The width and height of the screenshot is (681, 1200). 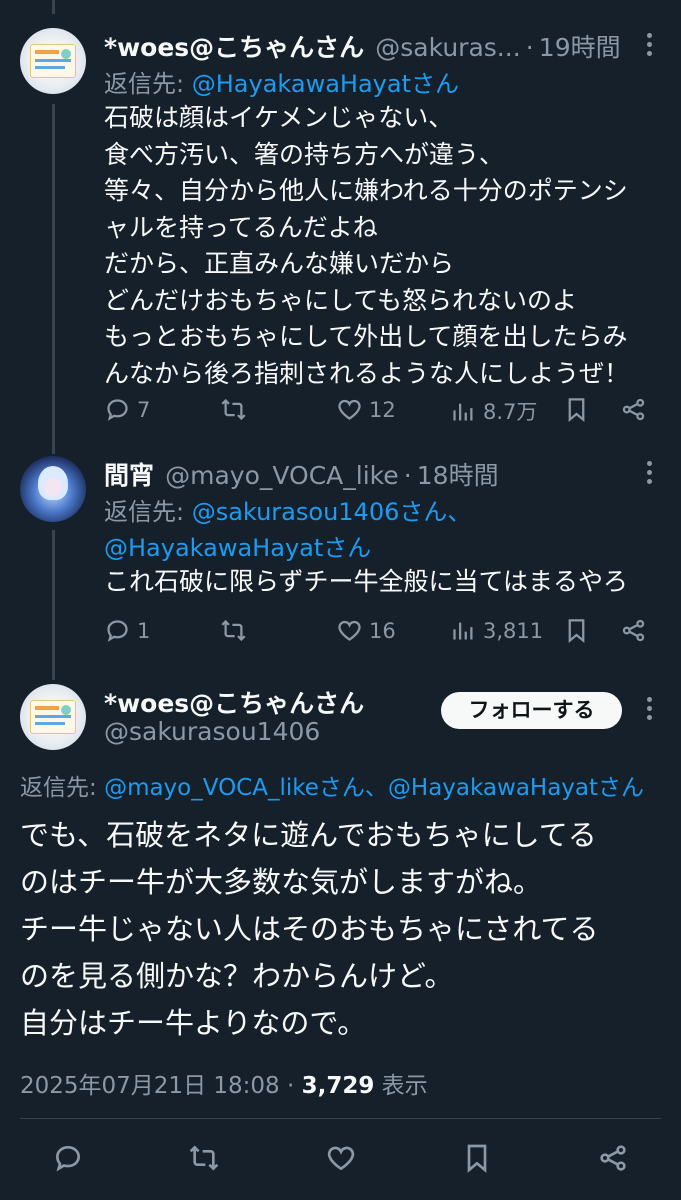 I want to click on follow-button: フォローする, so click(x=531, y=710).